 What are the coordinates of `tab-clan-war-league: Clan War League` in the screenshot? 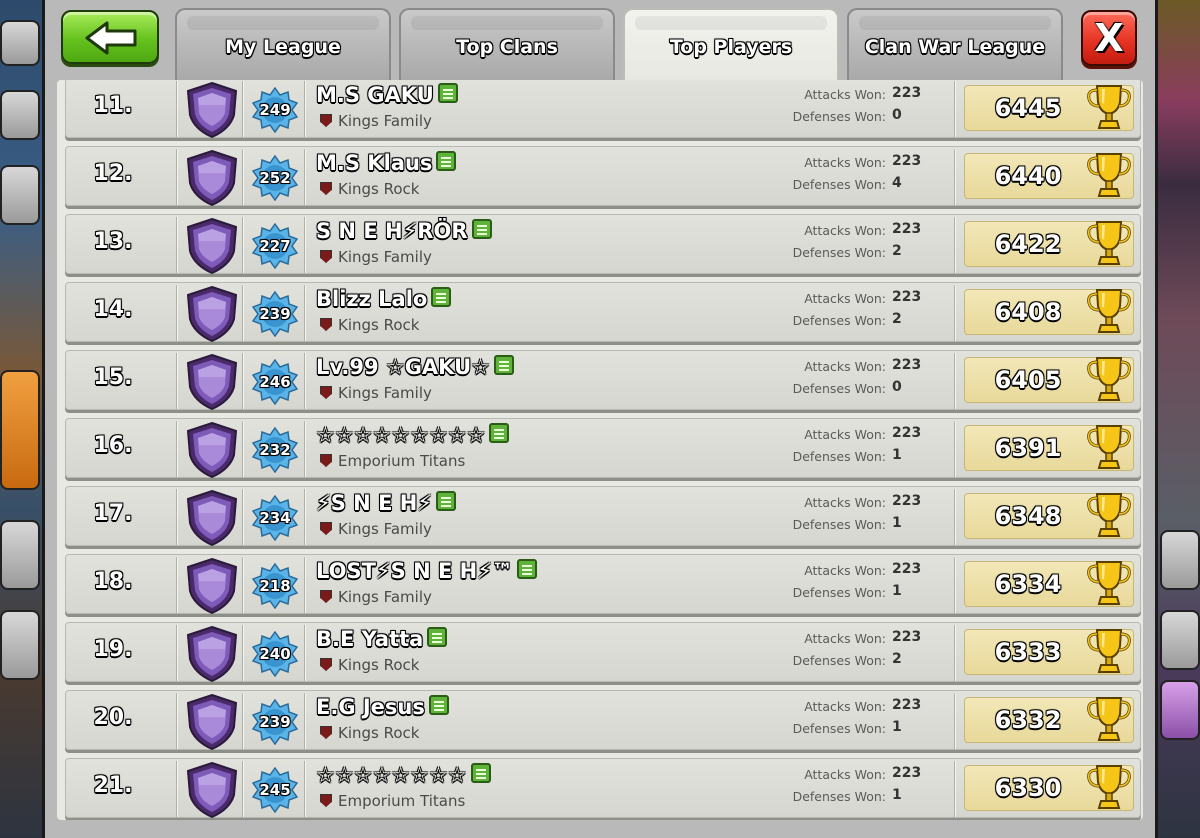 It's located at (955, 44).